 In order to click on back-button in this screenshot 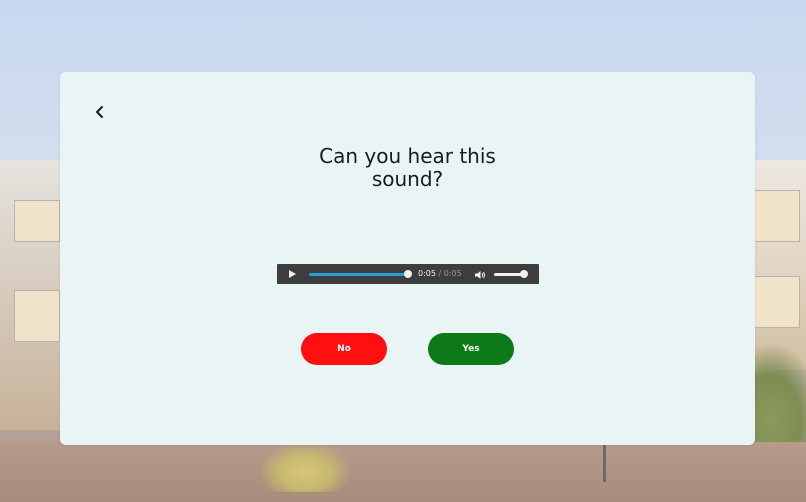, I will do `click(100, 112)`.